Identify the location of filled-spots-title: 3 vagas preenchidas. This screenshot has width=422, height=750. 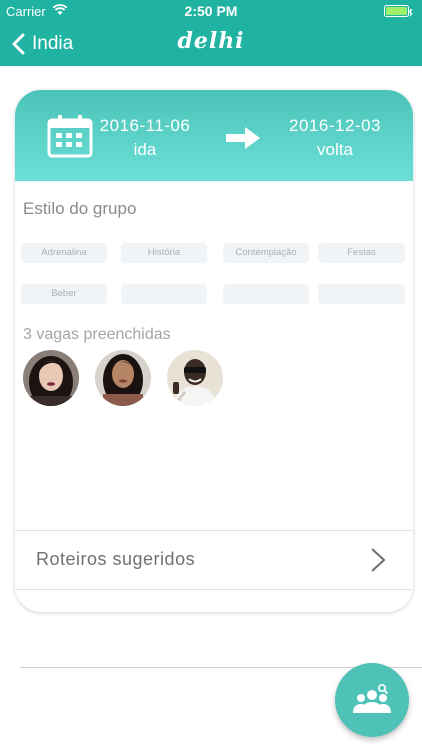
(97, 334).